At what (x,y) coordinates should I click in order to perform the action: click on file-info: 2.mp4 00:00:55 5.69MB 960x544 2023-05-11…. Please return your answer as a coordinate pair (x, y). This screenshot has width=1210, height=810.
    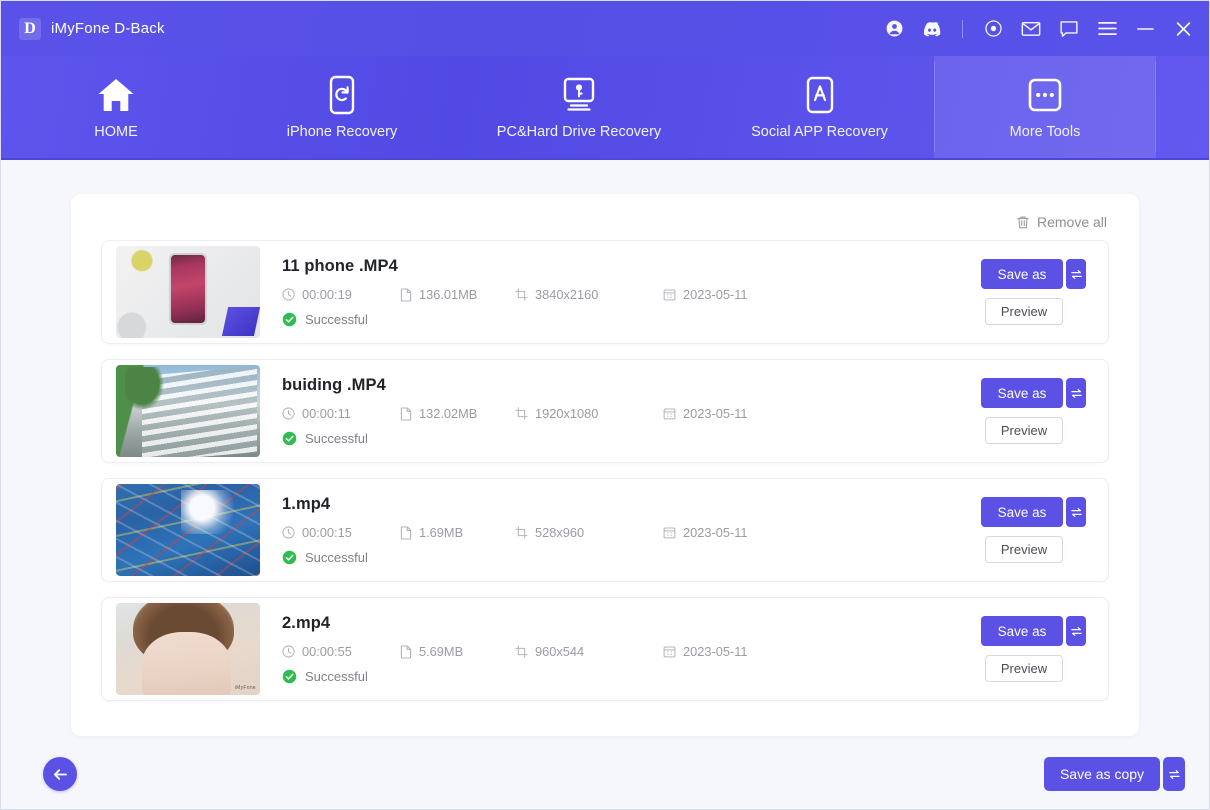
    Looking at the image, I should click on (620, 649).